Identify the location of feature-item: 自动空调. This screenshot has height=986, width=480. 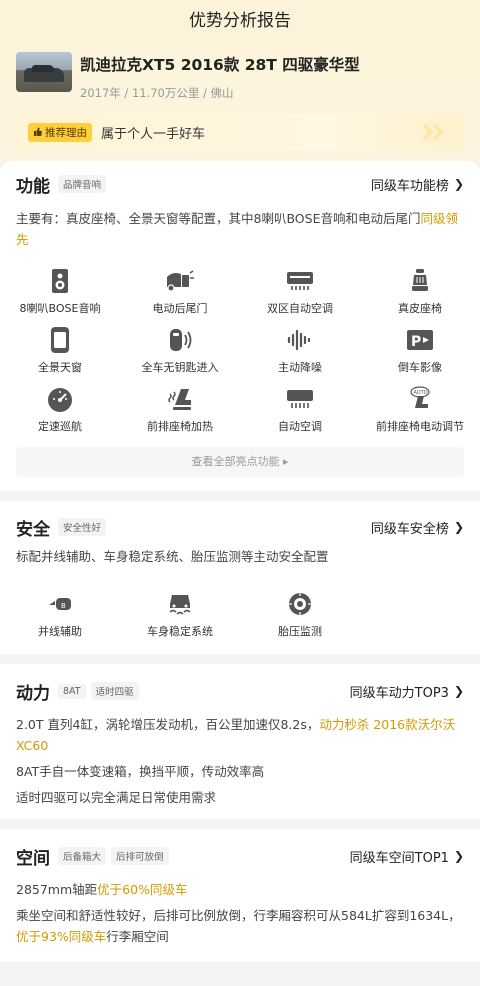
(300, 413).